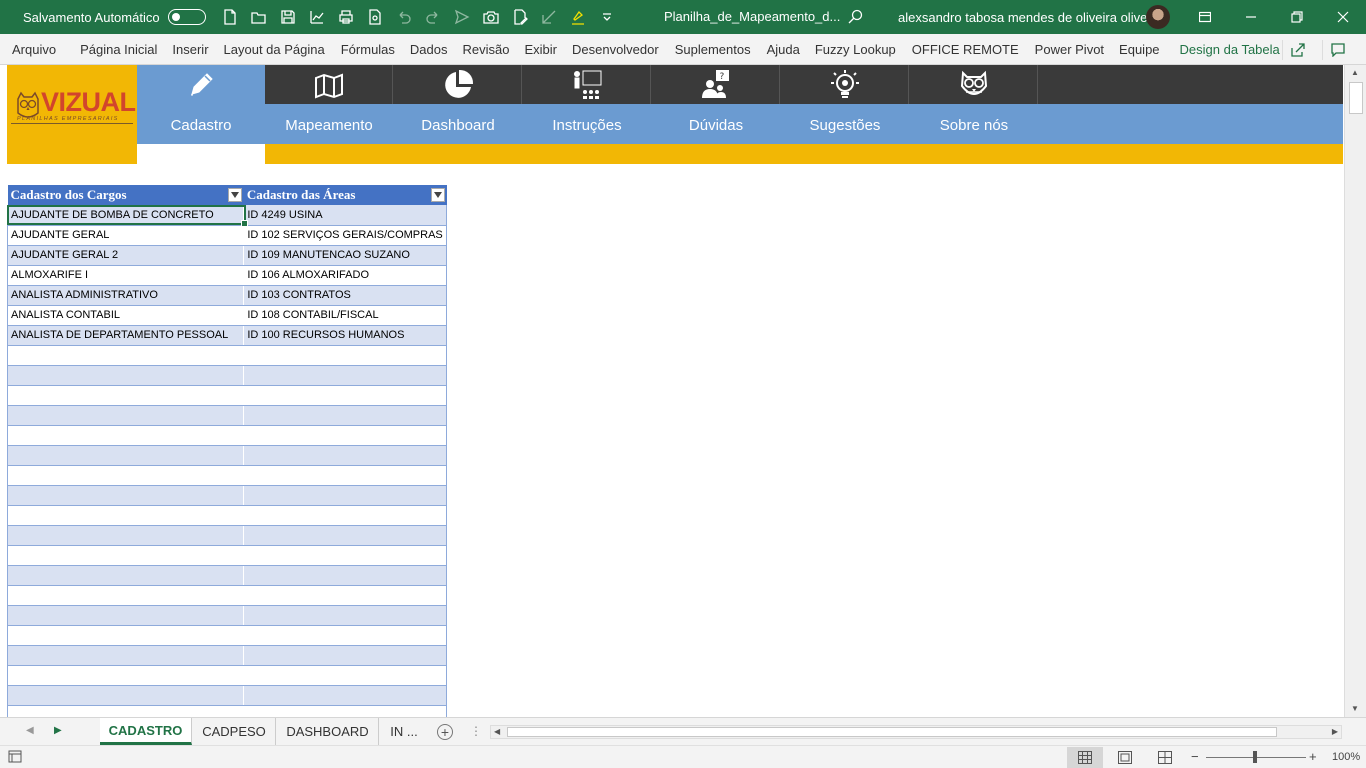 The image size is (1366, 768). What do you see at coordinates (259, 17) in the screenshot?
I see `open-folder-icon` at bounding box center [259, 17].